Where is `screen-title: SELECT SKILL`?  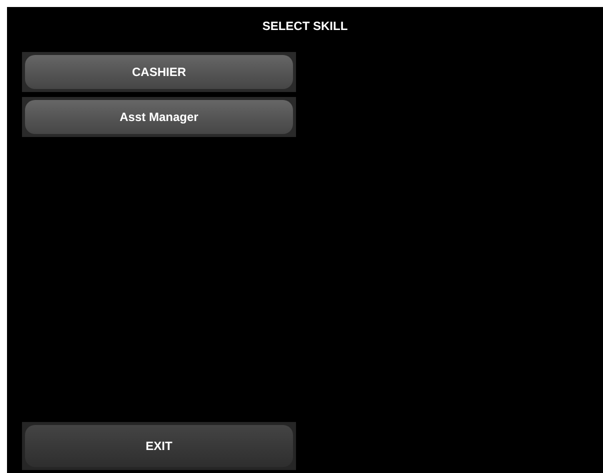
screen-title: SELECT SKILL is located at coordinates (305, 26).